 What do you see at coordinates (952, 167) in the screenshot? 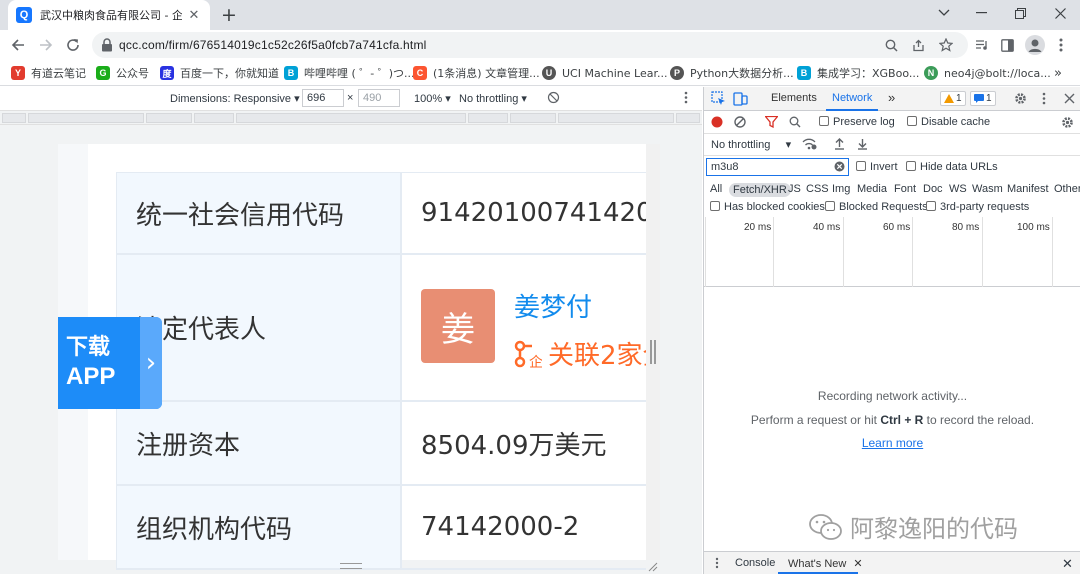
I see `hide-data-urls-checkbox: Hide data URLs` at bounding box center [952, 167].